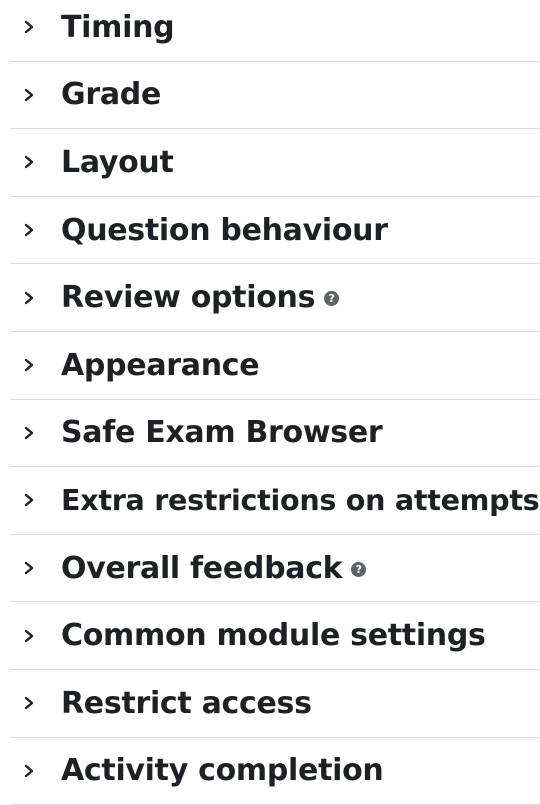 The height and width of the screenshot is (805, 540). I want to click on section-label: Layout, so click(117, 162).